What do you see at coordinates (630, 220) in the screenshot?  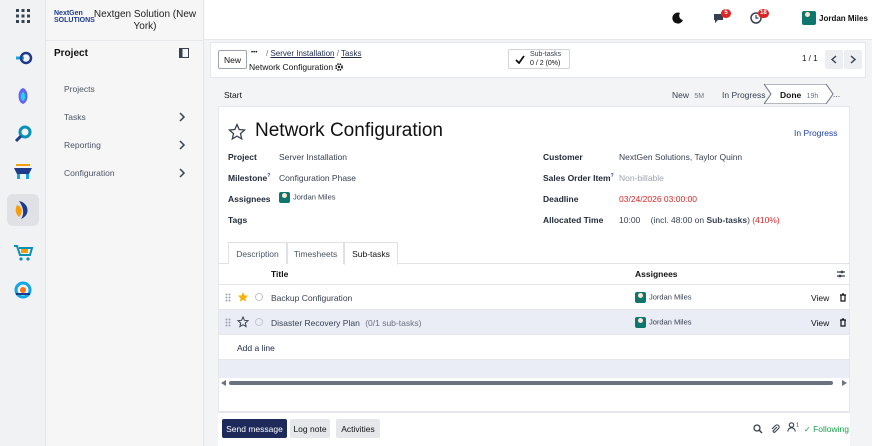 I see `allocated-value: 10:00` at bounding box center [630, 220].